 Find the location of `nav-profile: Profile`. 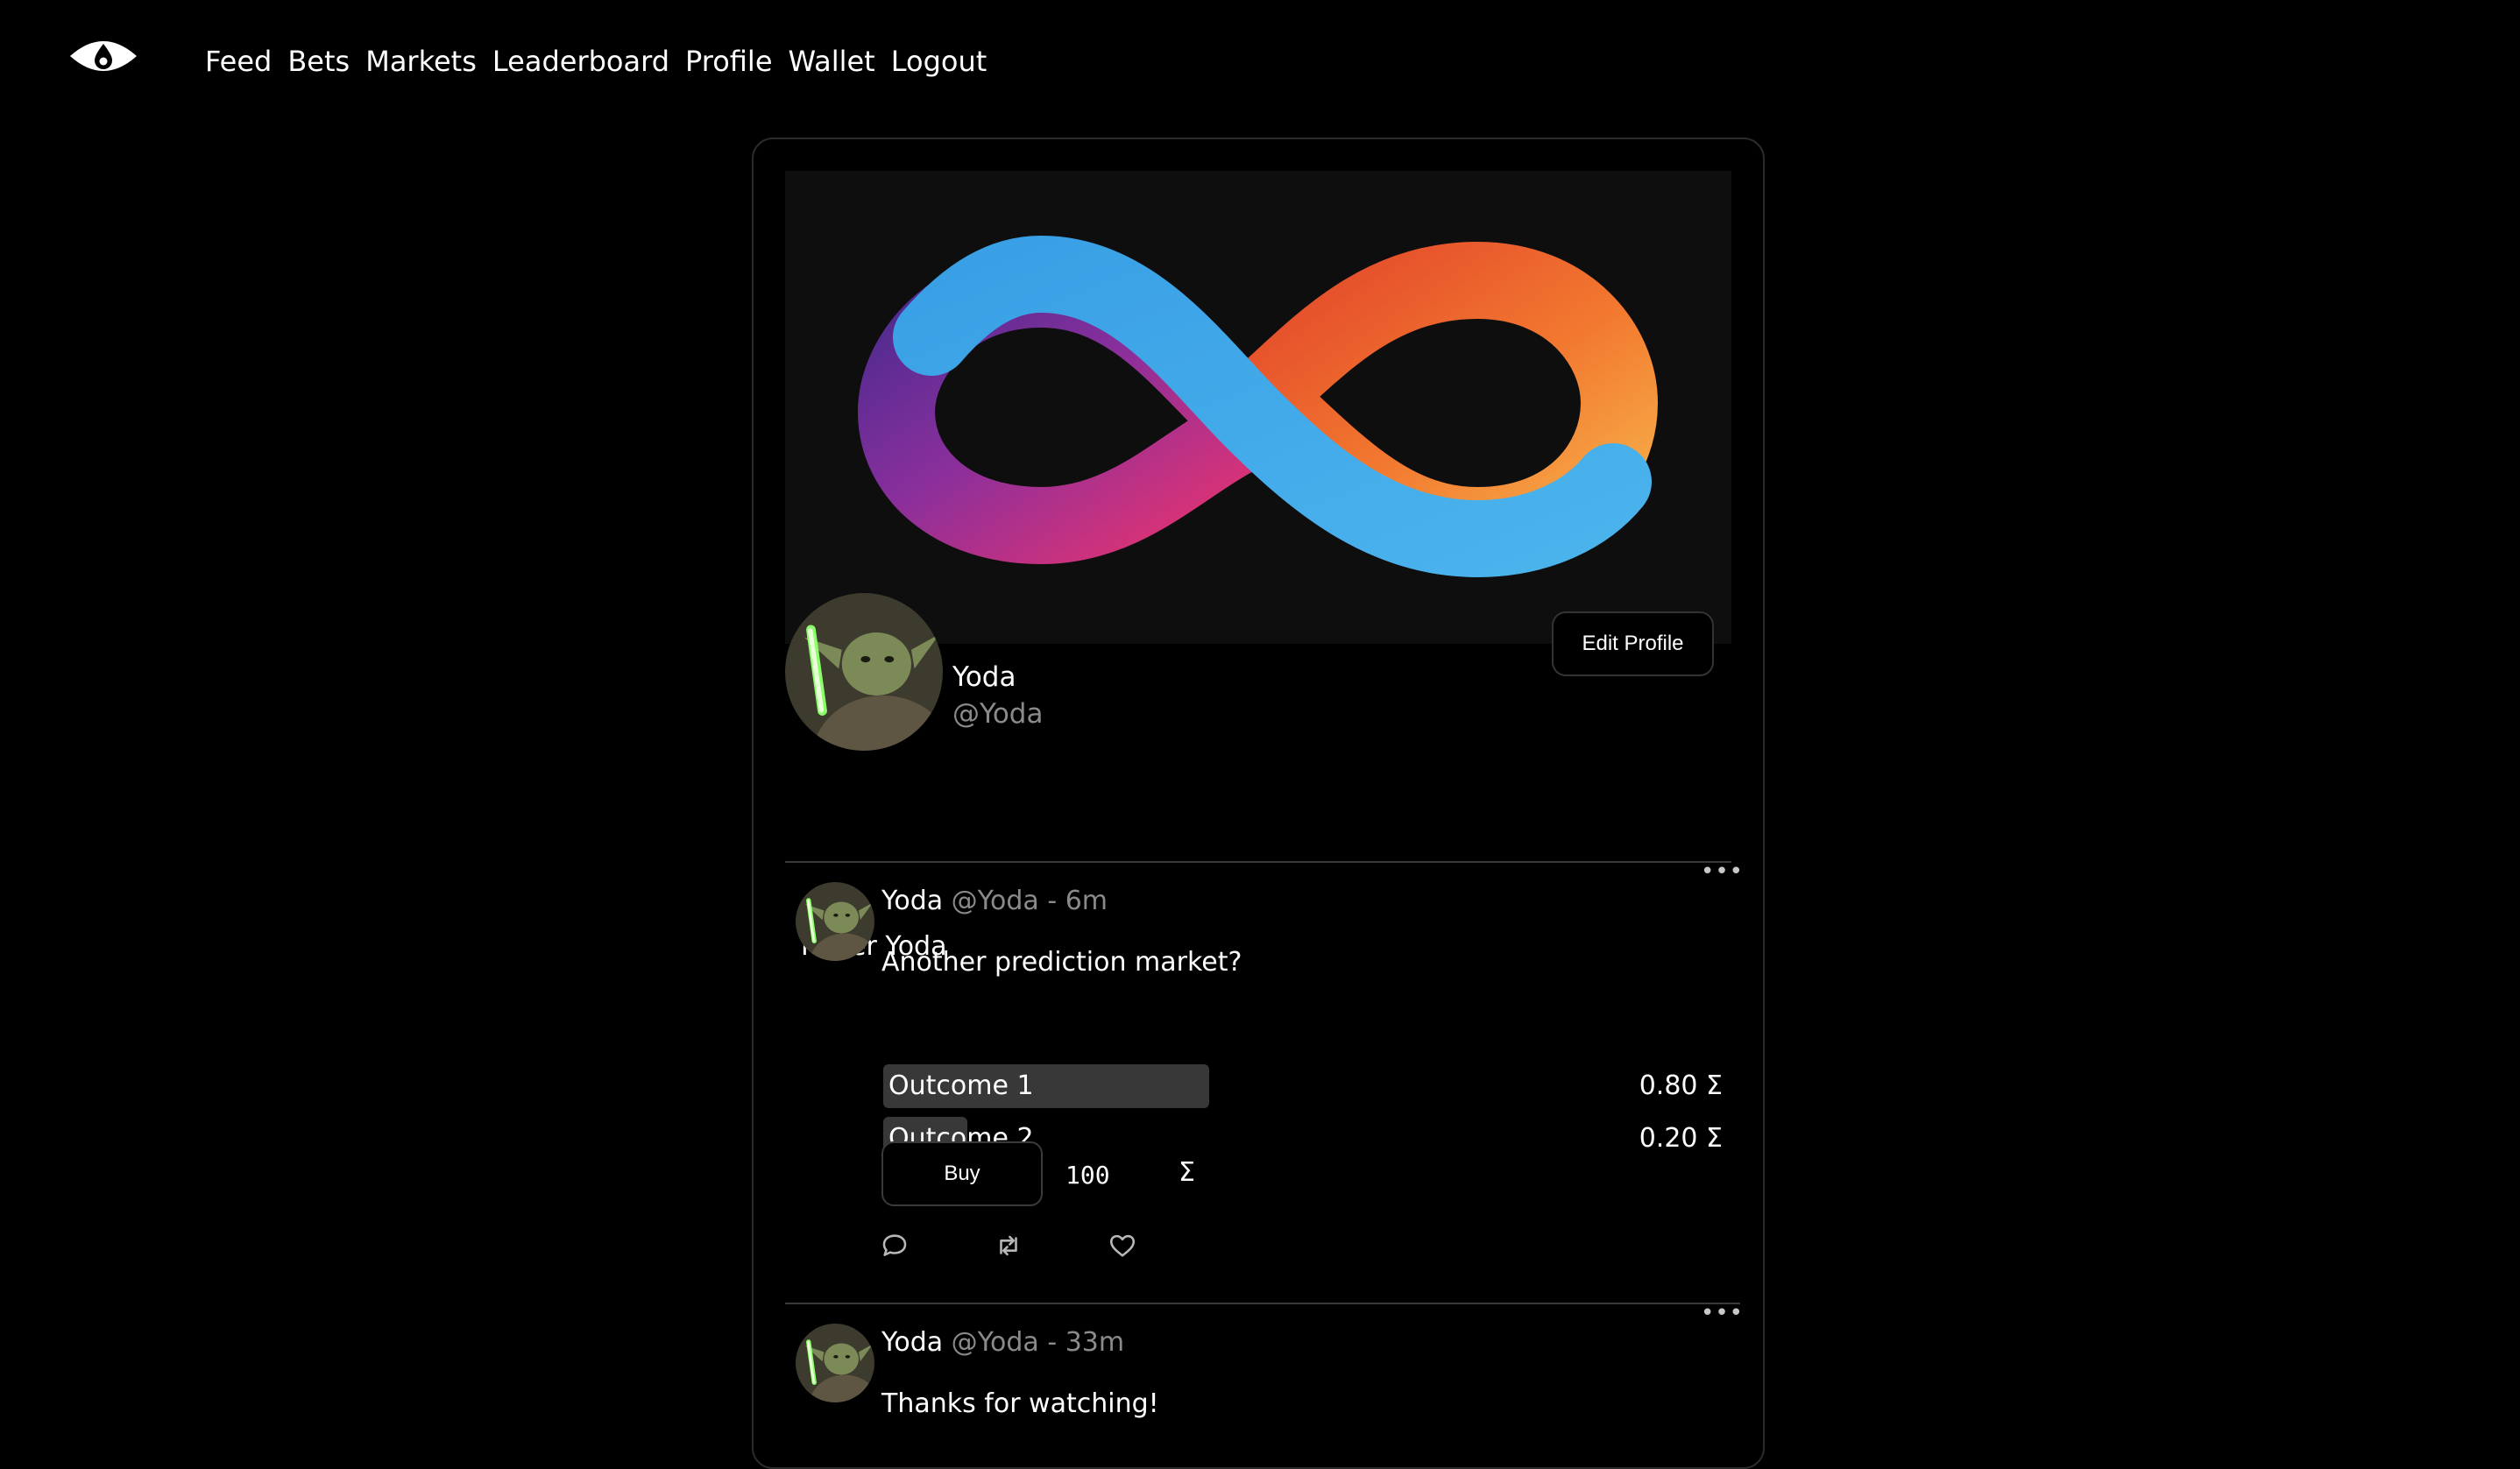

nav-profile: Profile is located at coordinates (729, 62).